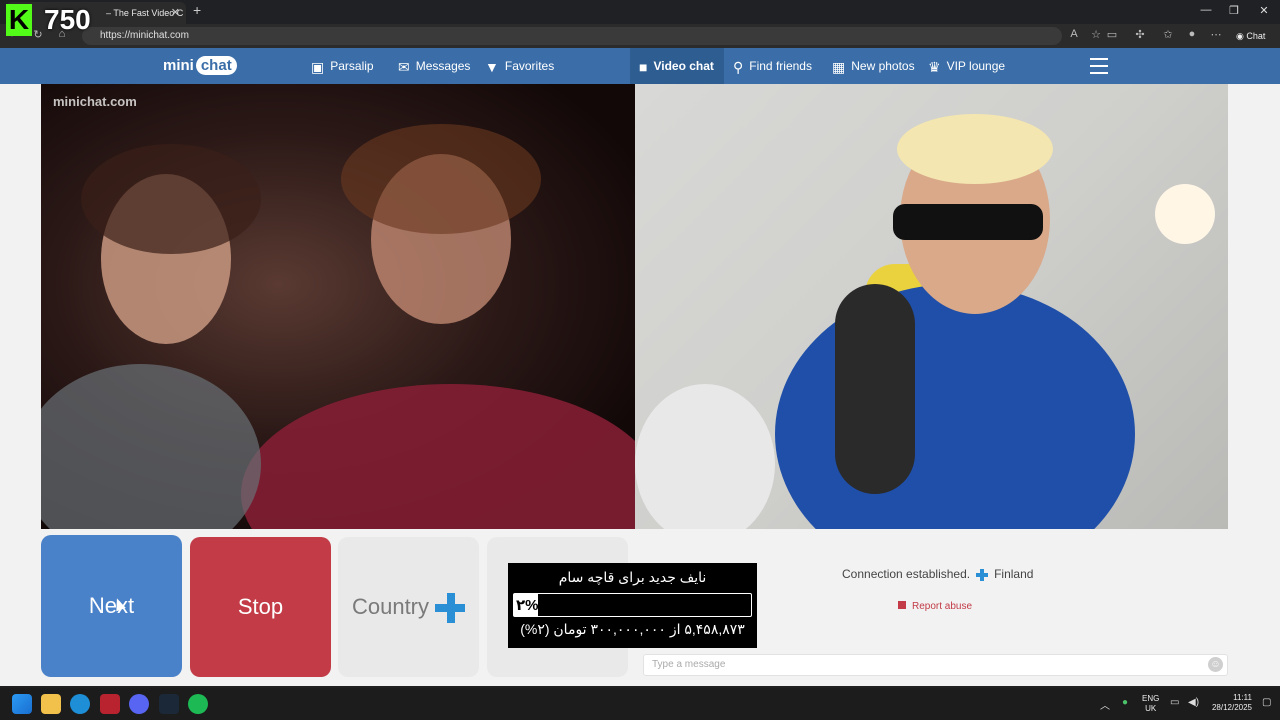 The width and height of the screenshot is (1280, 720). I want to click on viewer-count: 750, so click(67, 19).